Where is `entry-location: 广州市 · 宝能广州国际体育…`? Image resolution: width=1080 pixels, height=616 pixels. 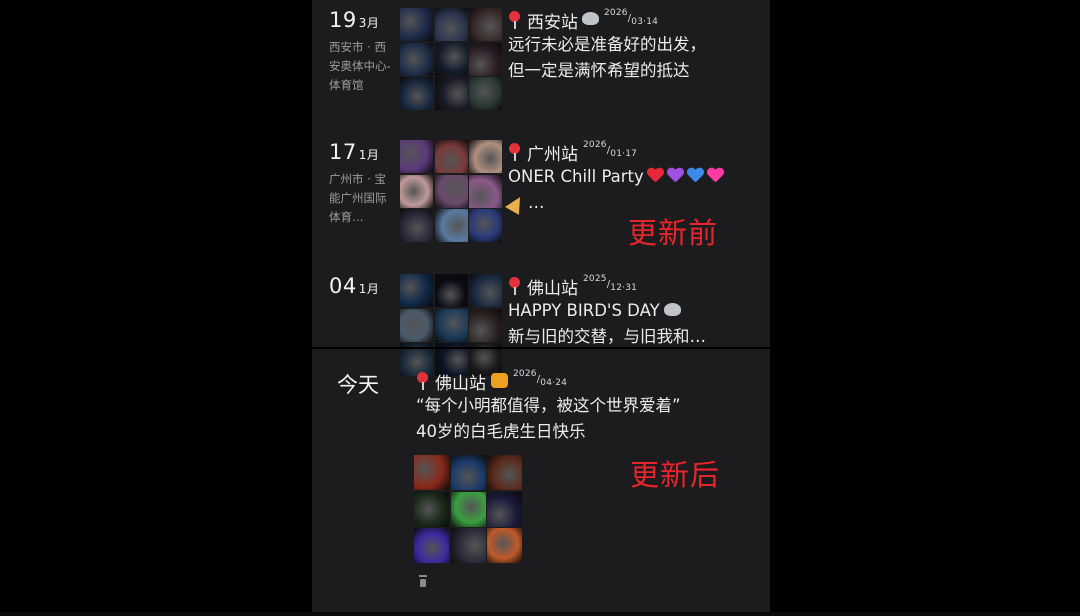 entry-location: 广州市 · 宝能广州国际体育… is located at coordinates (358, 198).